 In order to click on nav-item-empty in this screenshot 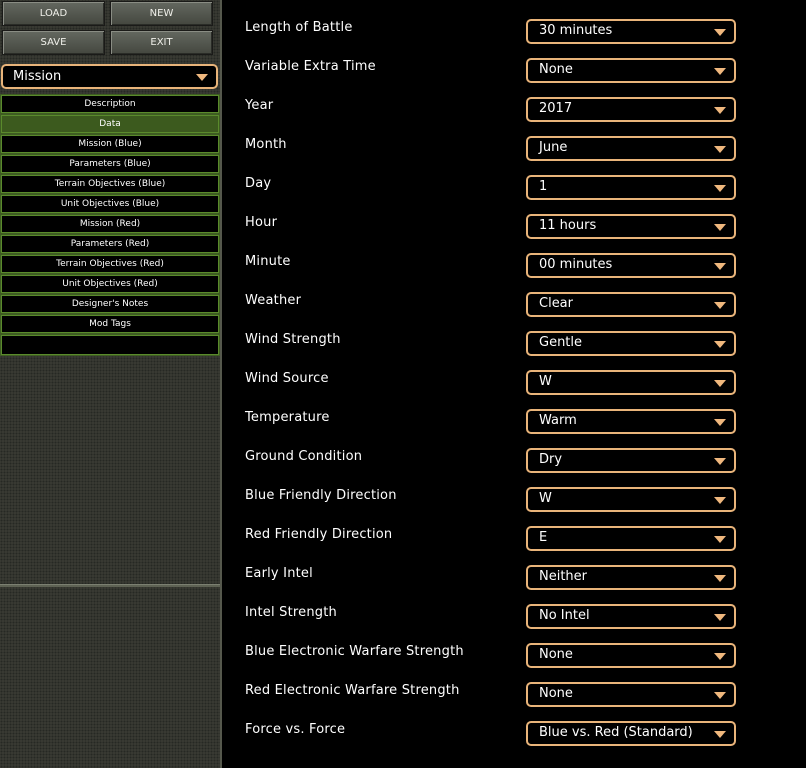, I will do `click(110, 345)`.